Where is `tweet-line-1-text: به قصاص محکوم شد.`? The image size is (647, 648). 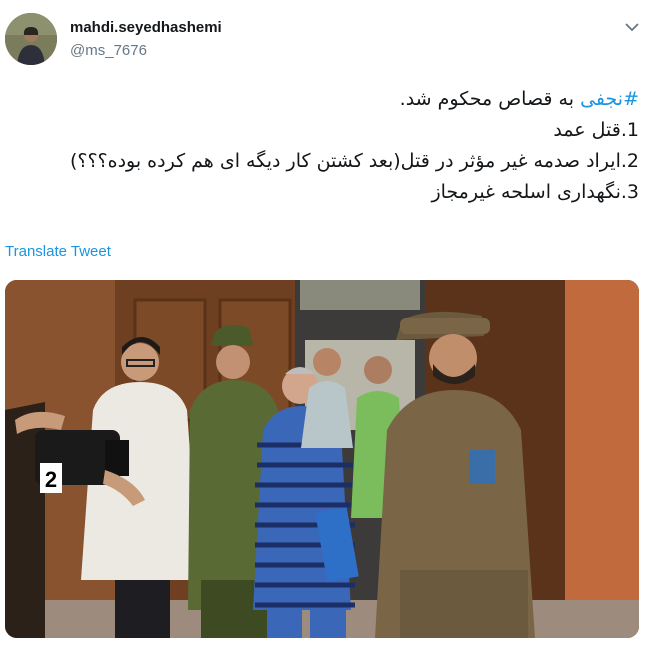
tweet-line-1-text: به قصاص محکوم شد. is located at coordinates (490, 99).